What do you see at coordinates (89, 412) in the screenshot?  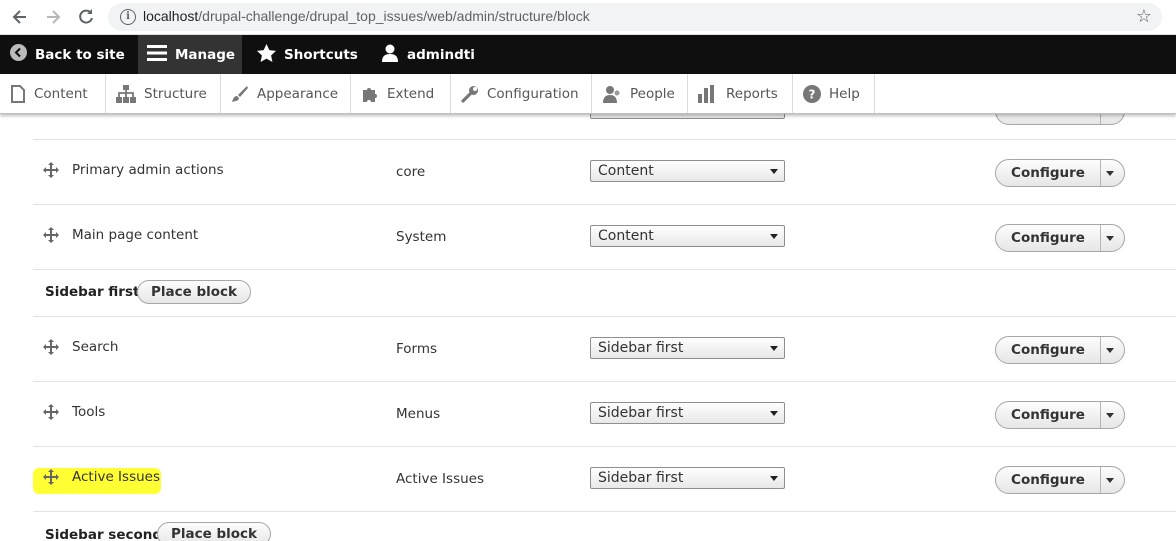 I see `block-name: Tools` at bounding box center [89, 412].